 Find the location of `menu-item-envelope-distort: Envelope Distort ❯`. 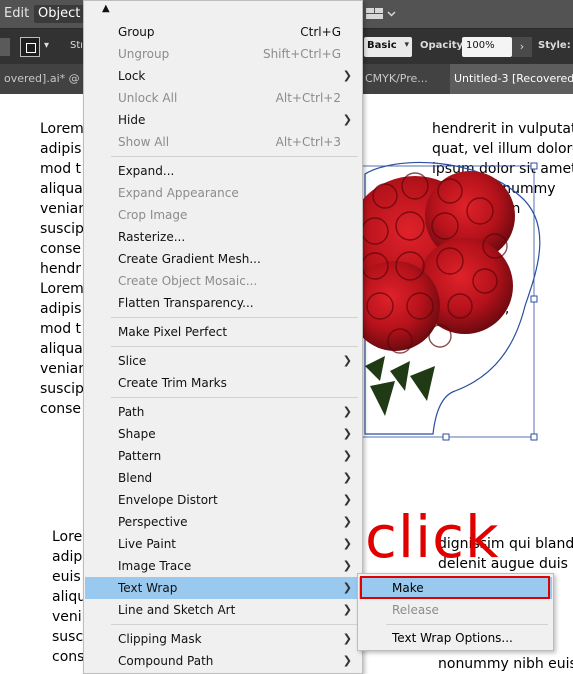

menu-item-envelope-distort: Envelope Distort ❯ is located at coordinates (223, 500).